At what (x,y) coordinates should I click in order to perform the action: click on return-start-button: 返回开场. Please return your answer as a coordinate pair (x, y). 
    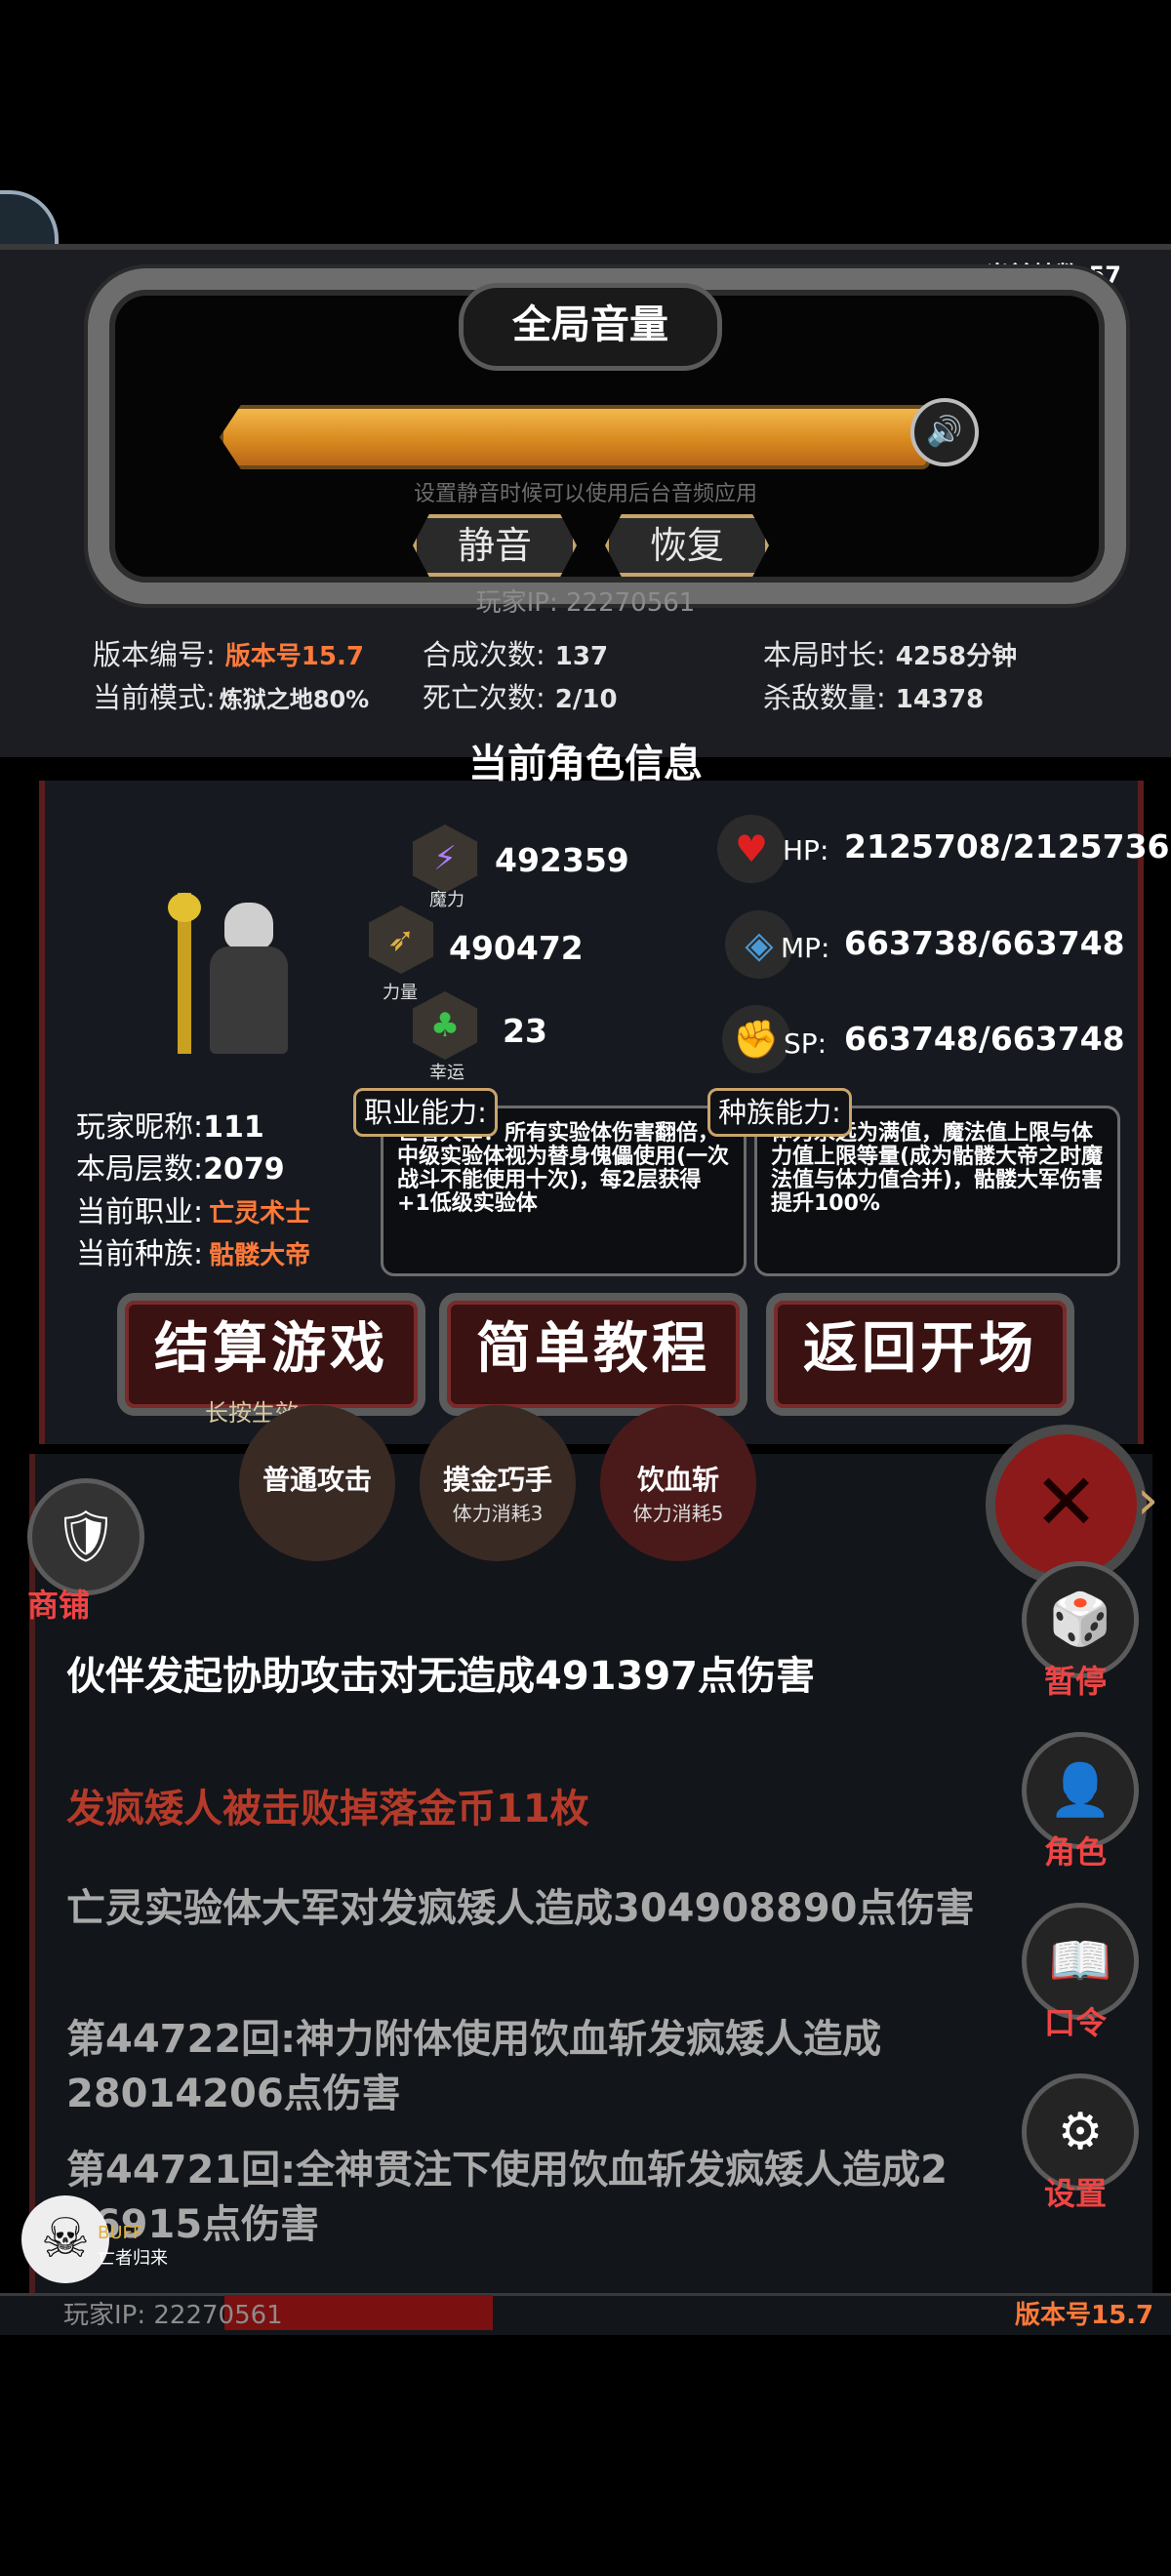
    Looking at the image, I should click on (920, 1354).